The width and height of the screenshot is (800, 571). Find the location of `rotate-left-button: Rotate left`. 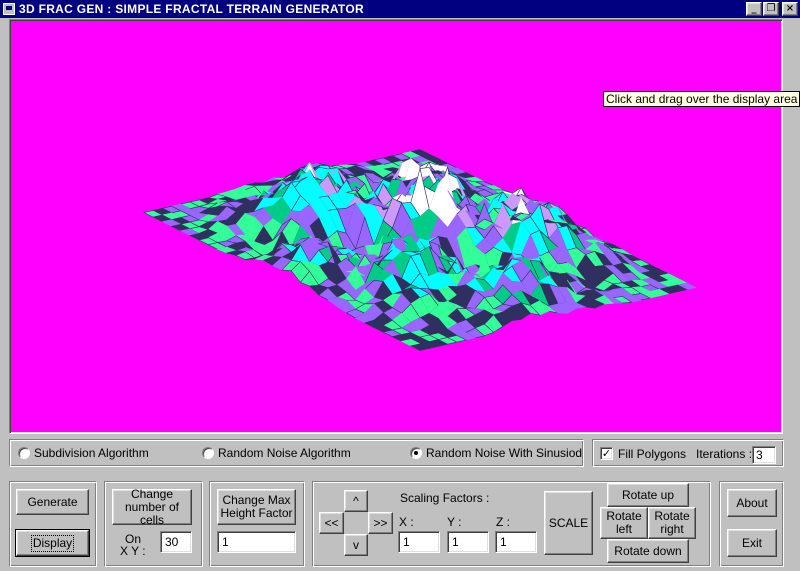

rotate-left-button: Rotate left is located at coordinates (624, 523).